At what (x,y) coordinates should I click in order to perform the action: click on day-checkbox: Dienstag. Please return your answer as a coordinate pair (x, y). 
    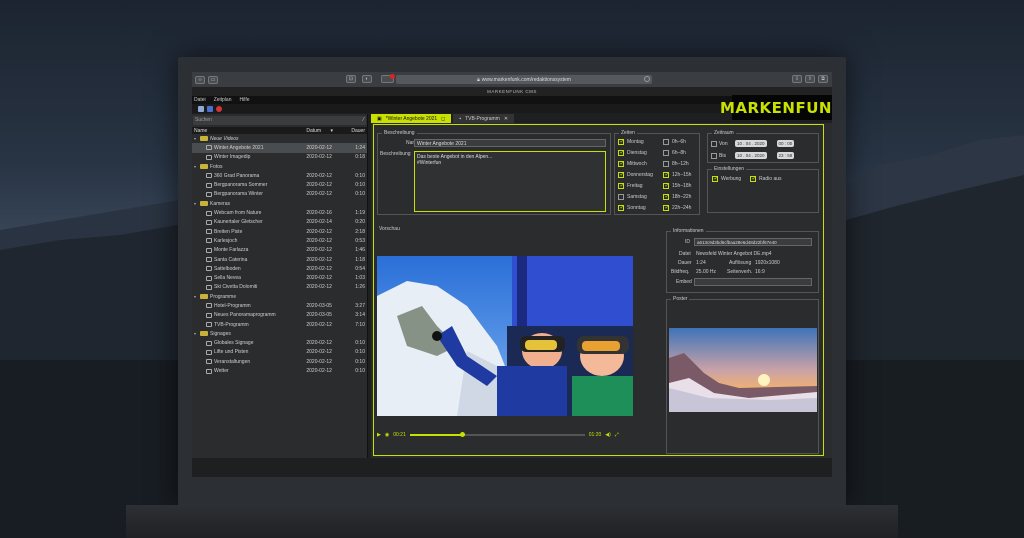
    Looking at the image, I should click on (632, 152).